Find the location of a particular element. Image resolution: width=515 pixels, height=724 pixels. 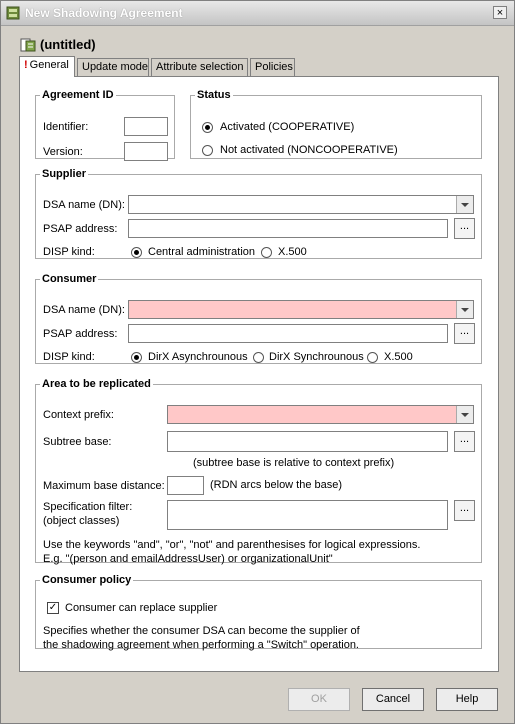

tab-update-mode: Update mode is located at coordinates (113, 67).